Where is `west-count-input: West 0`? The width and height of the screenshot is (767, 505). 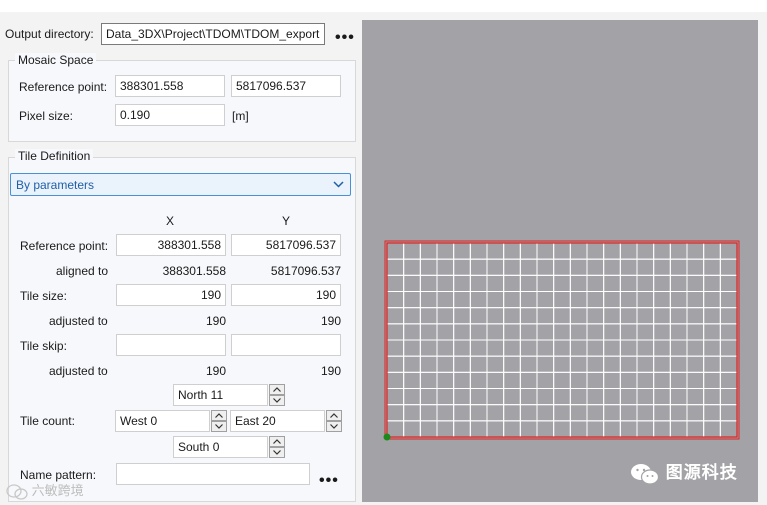 west-count-input: West 0 is located at coordinates (162, 421).